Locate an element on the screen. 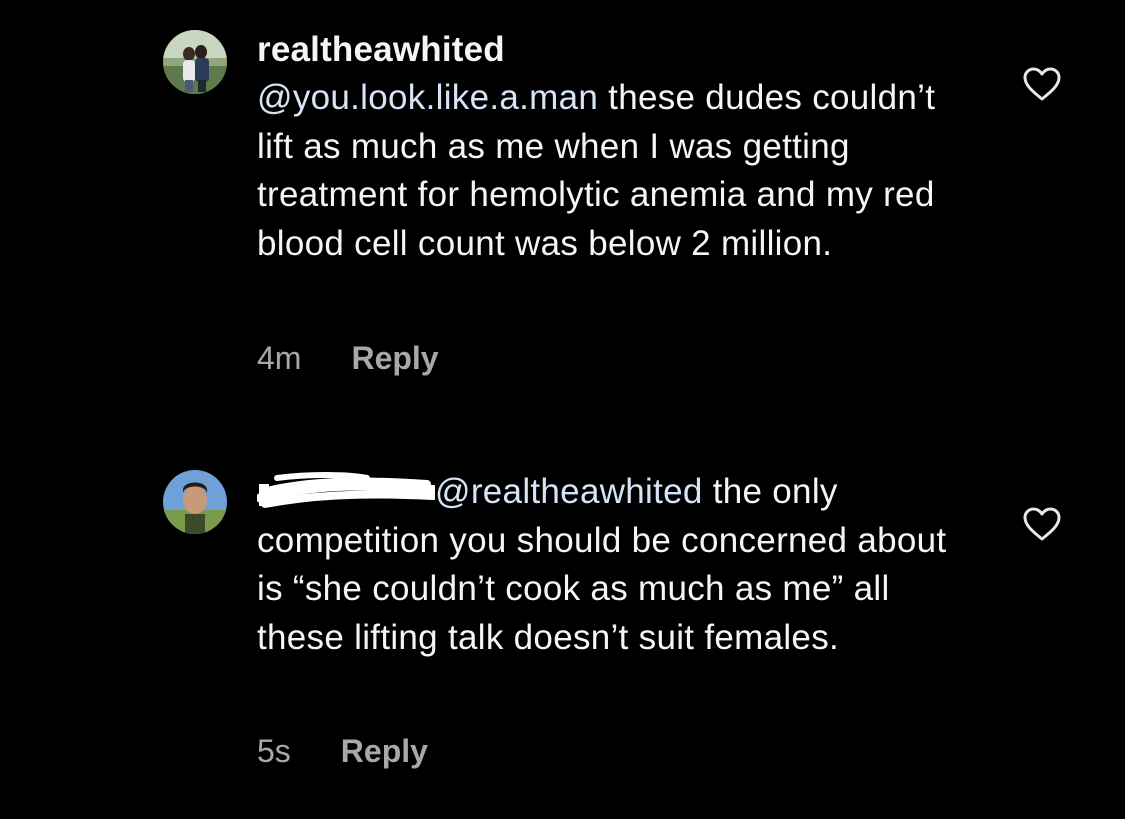  comment-timestamp: 4m is located at coordinates (279, 358).